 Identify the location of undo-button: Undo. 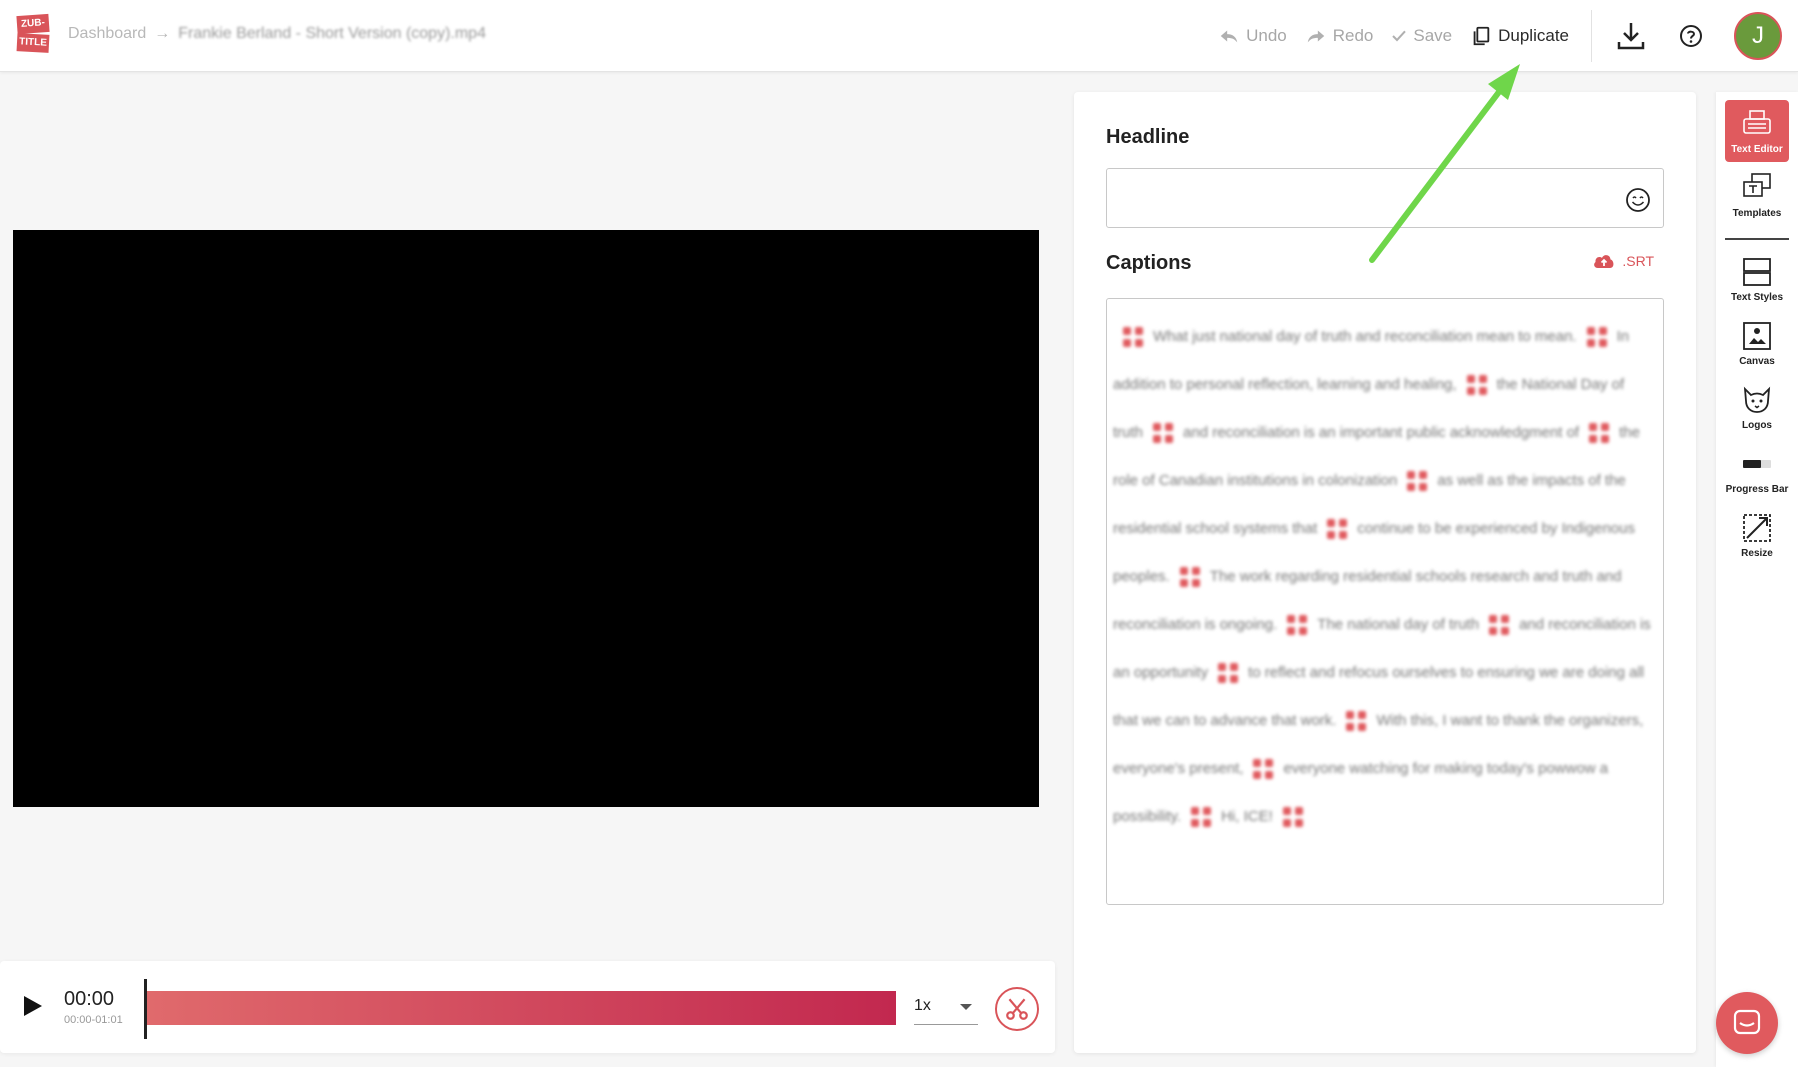
(1252, 36).